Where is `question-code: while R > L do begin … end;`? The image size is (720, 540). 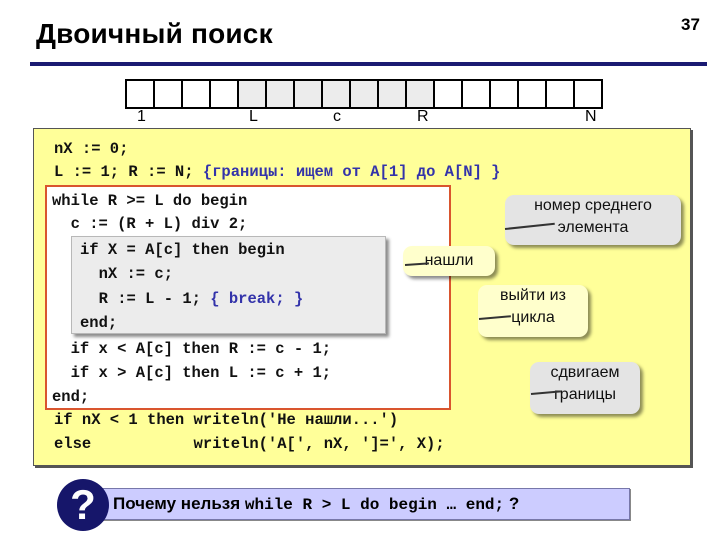 question-code: while R > L do begin … end; is located at coordinates (374, 505).